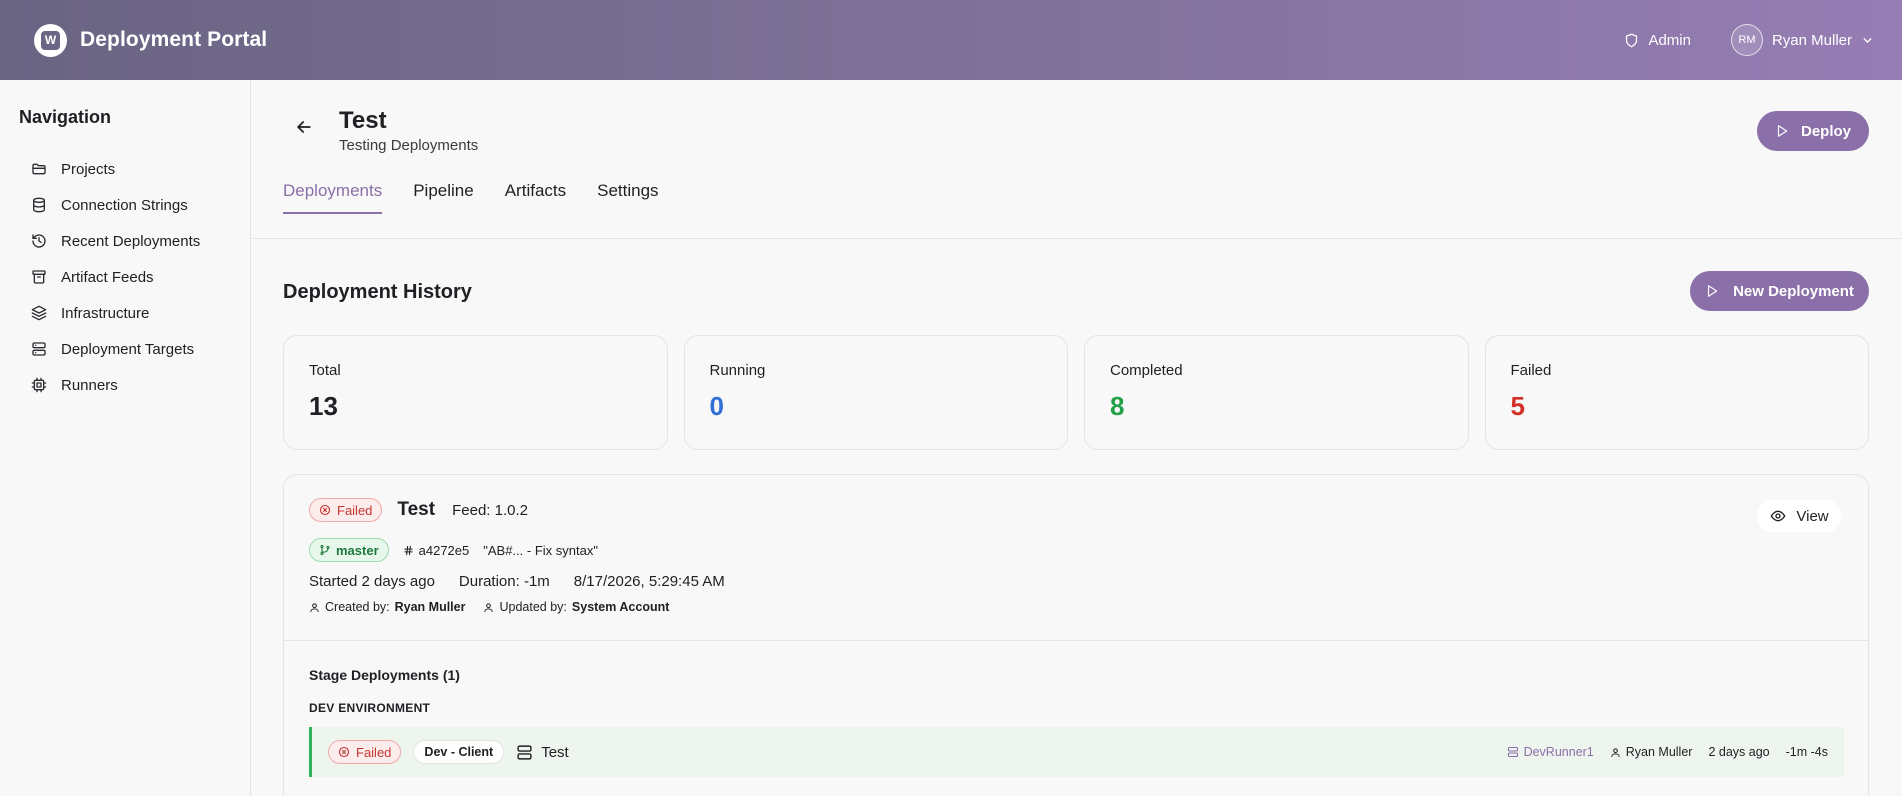 The image size is (1902, 796). I want to click on sidebar-item-connection-strings: Connection Strings, so click(125, 205).